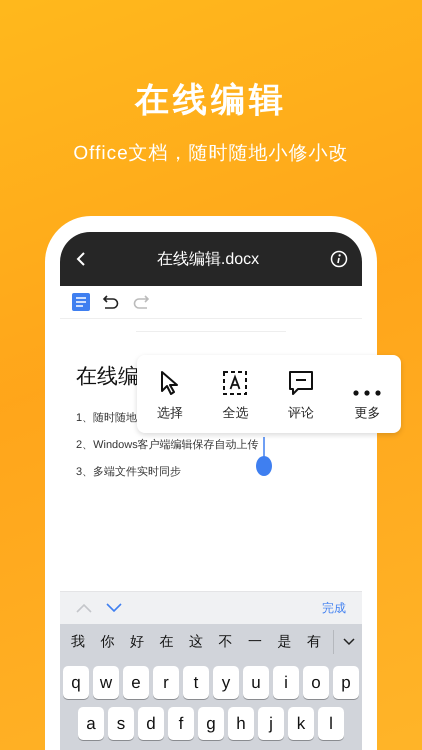  I want to click on menu-item: 更多, so click(367, 394).